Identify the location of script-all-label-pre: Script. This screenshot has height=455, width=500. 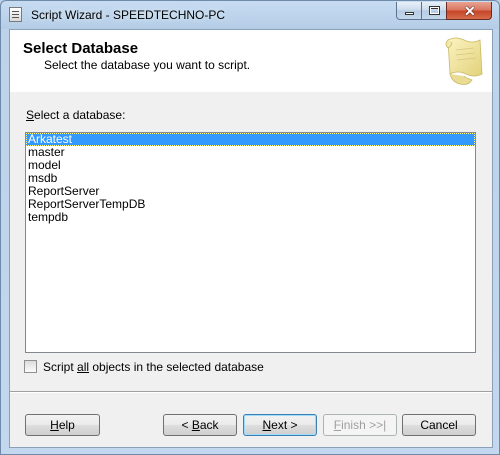
(60, 367).